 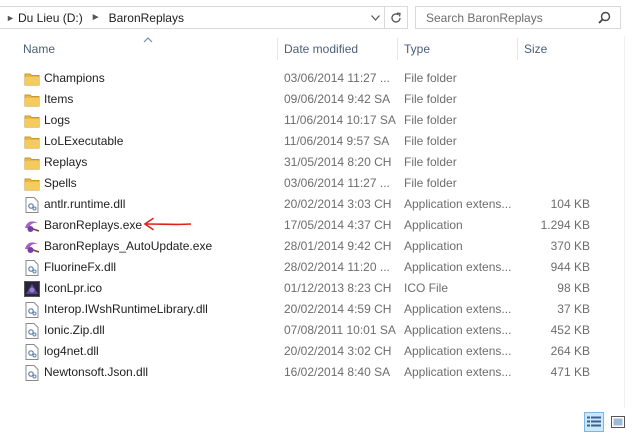 What do you see at coordinates (340, 120) in the screenshot?
I see `file-date: 11/06/2014 10:17 SA` at bounding box center [340, 120].